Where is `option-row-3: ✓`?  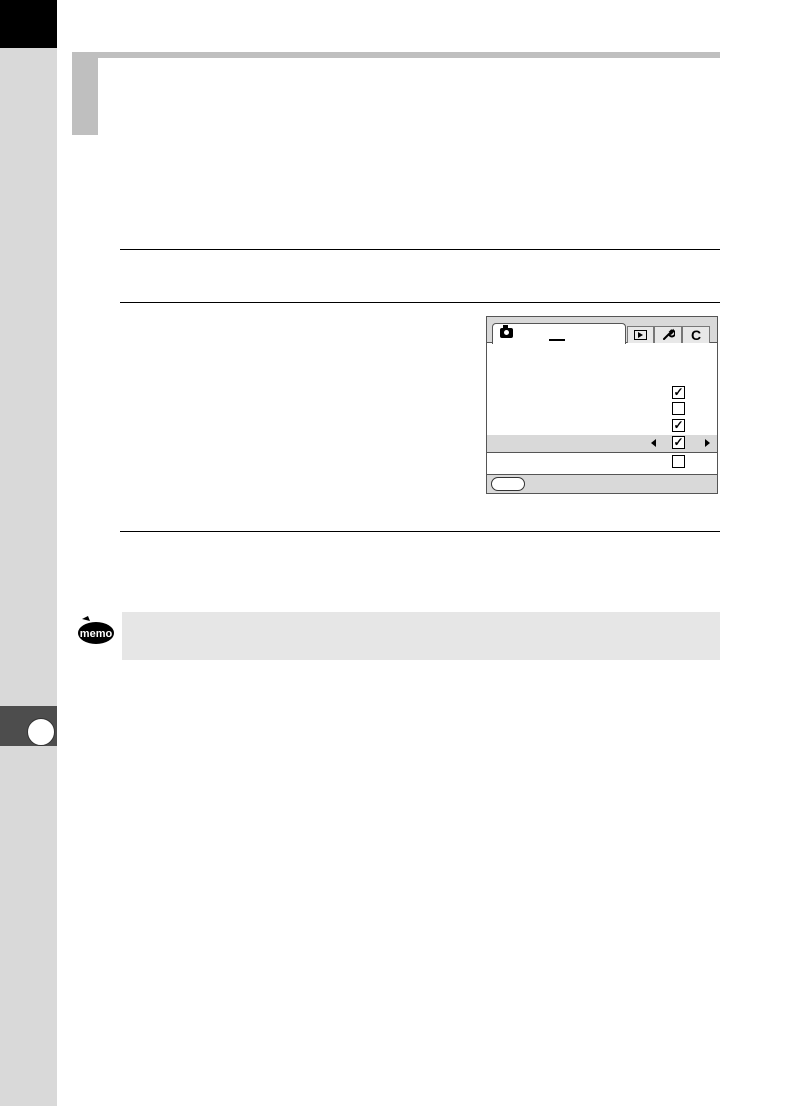
option-row-3: ✓ is located at coordinates (602, 426).